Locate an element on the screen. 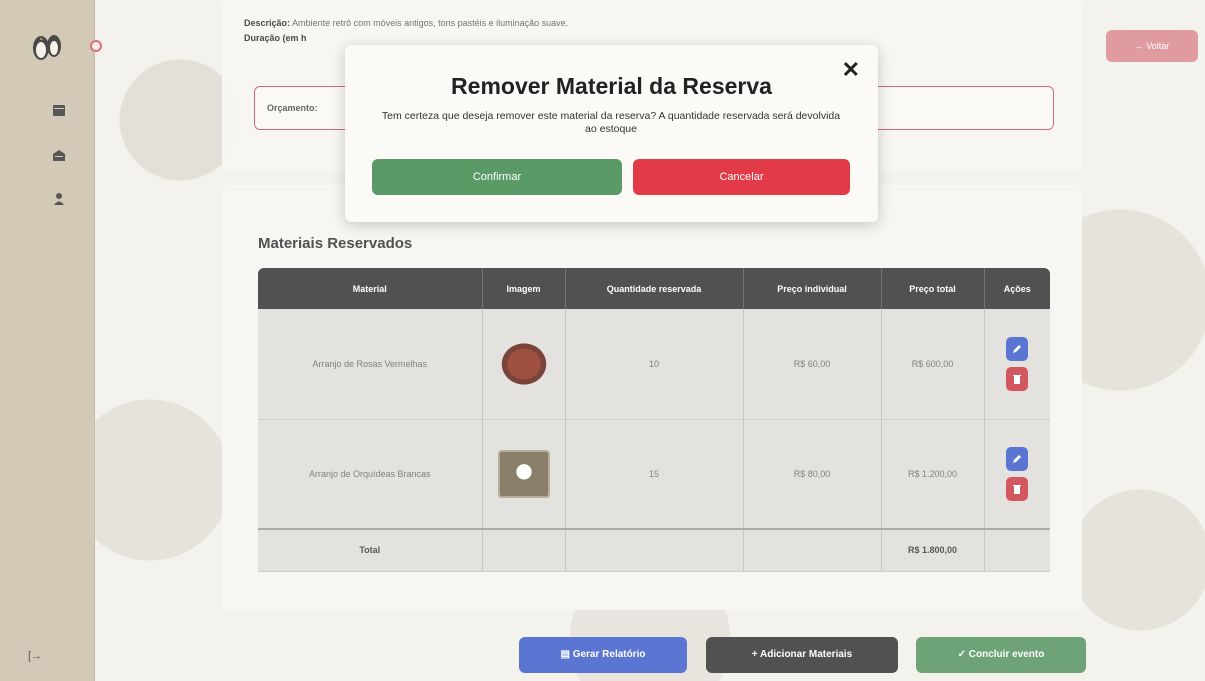  cancel-button: Cancelar is located at coordinates (741, 177).